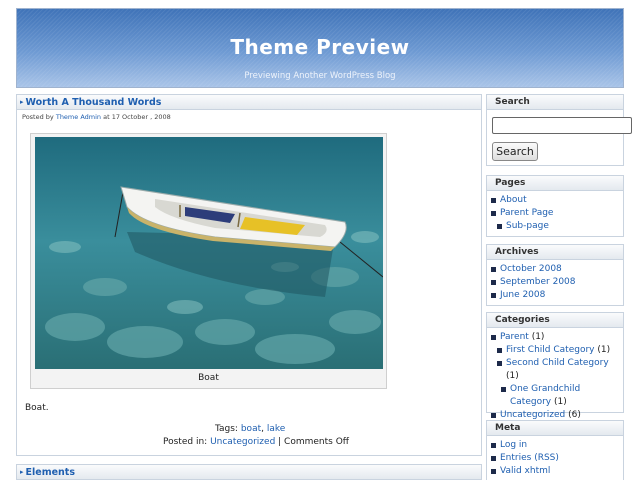 This screenshot has width=640, height=480. What do you see at coordinates (38, 117) in the screenshot?
I see `meta-prefix: Posted by` at bounding box center [38, 117].